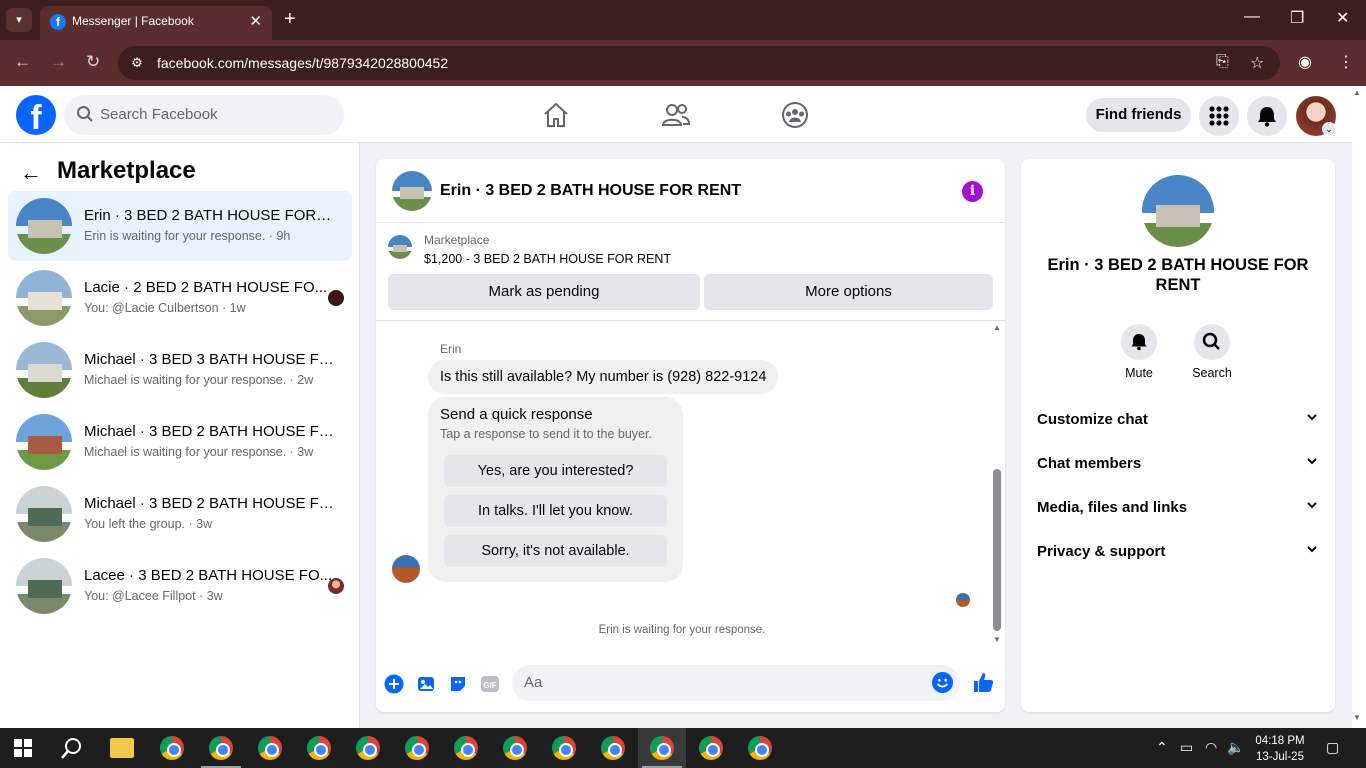 This screenshot has width=1366, height=768. What do you see at coordinates (137, 63) in the screenshot?
I see `site-info-icon: ⚙` at bounding box center [137, 63].